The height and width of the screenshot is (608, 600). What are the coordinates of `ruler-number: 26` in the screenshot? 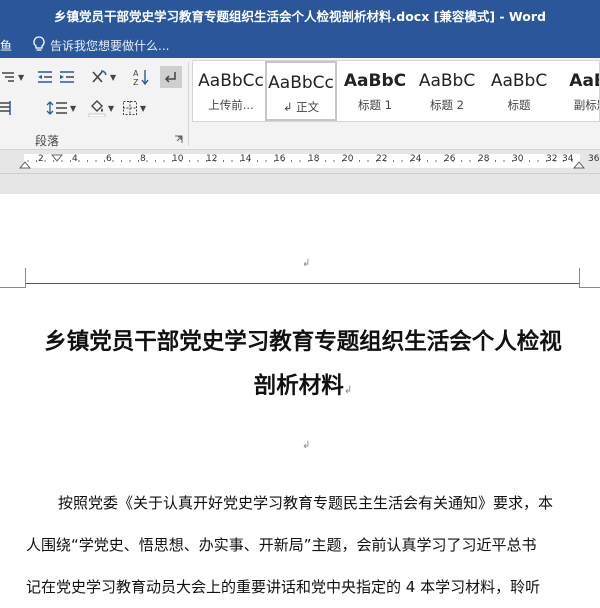 It's located at (450, 159).